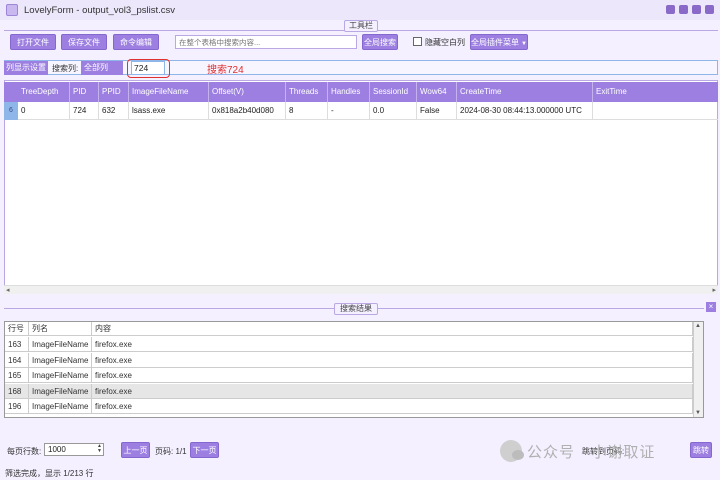 Image resolution: width=720 pixels, height=480 pixels. I want to click on results-column-header: 内容, so click(392, 329).